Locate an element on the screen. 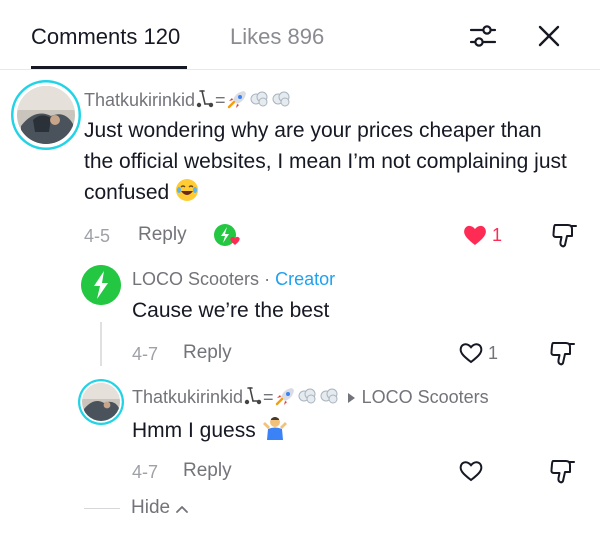  username: LOCO Scooters · Creator is located at coordinates (233, 279).